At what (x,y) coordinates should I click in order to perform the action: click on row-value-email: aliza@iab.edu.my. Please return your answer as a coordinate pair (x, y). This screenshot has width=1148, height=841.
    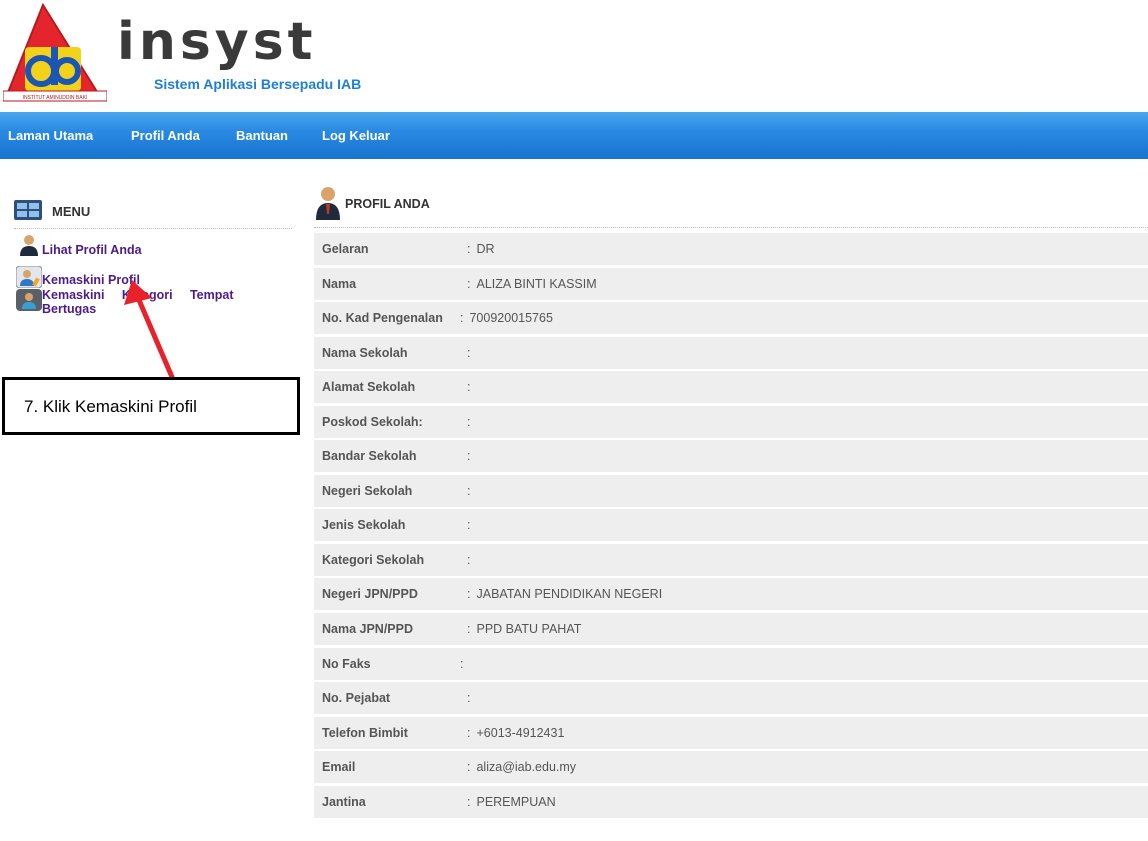
    Looking at the image, I should click on (521, 767).